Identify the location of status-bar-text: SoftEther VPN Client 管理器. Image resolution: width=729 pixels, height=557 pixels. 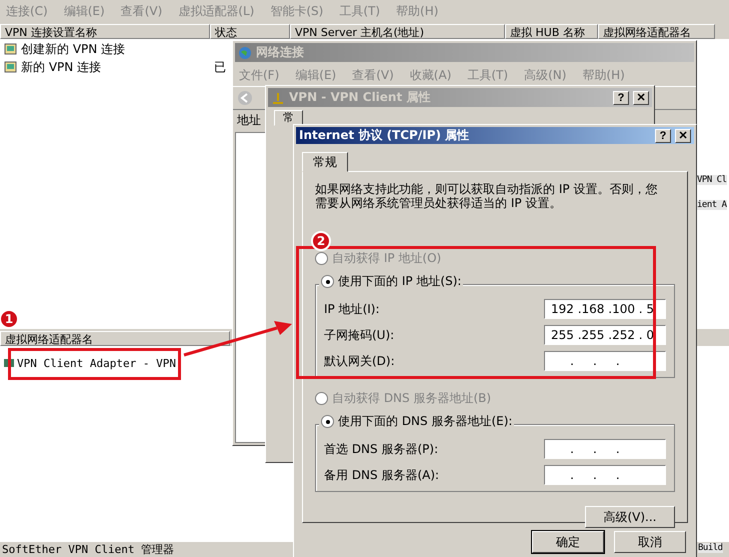
(88, 549).